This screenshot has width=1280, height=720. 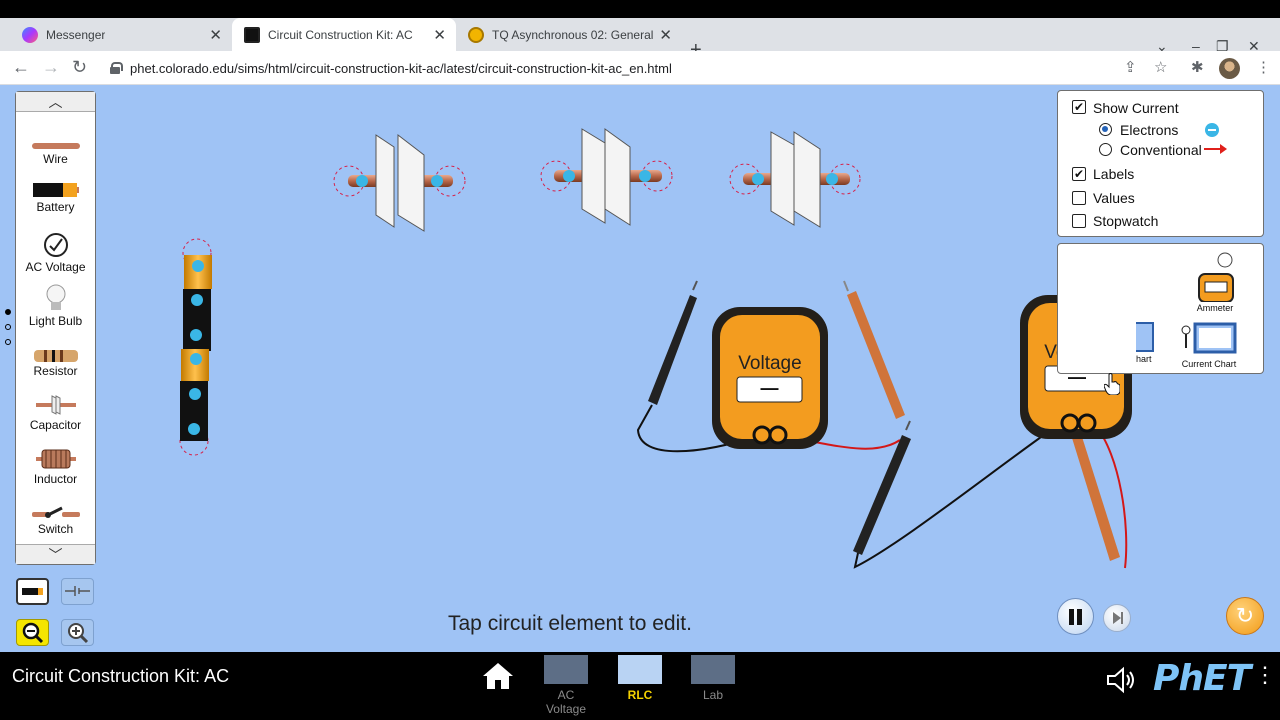 I want to click on step-forward-button, so click(x=1117, y=618).